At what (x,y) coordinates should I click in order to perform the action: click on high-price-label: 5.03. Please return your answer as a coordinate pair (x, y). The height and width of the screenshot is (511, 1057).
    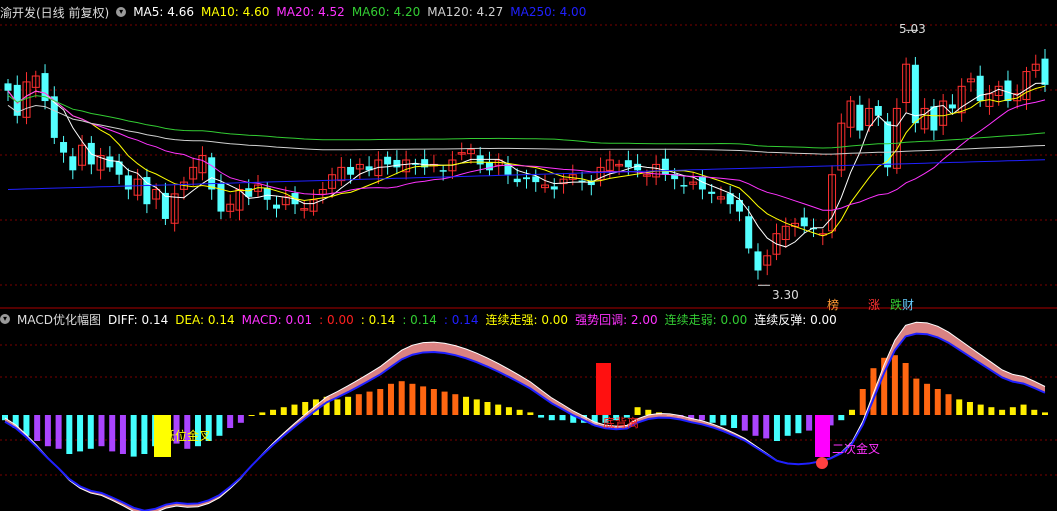
    Looking at the image, I should click on (912, 29).